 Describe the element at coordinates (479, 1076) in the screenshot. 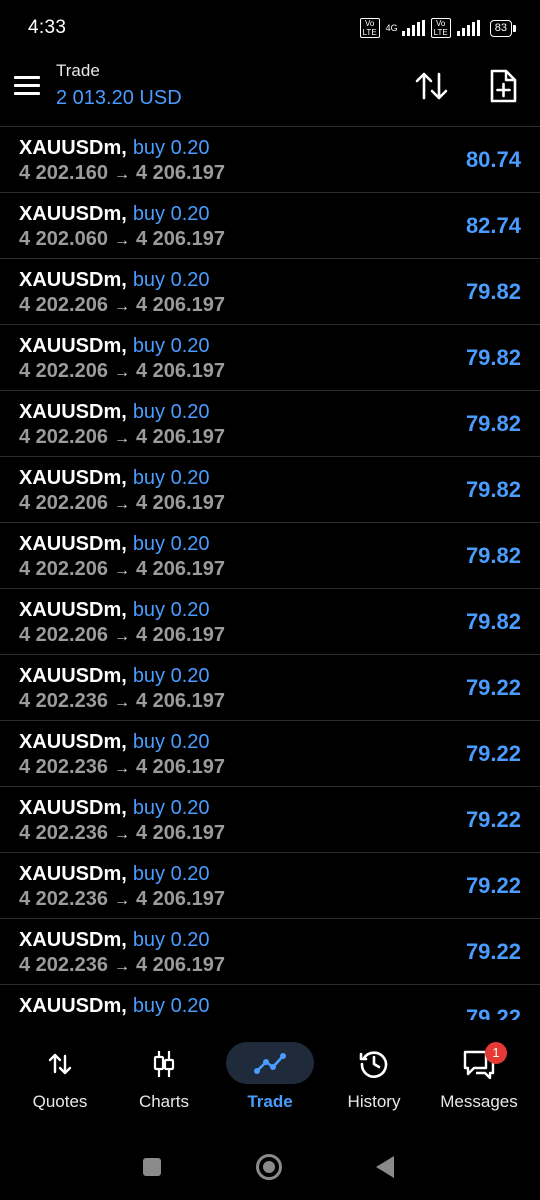

I see `nav-messages: 1 Messages` at that location.